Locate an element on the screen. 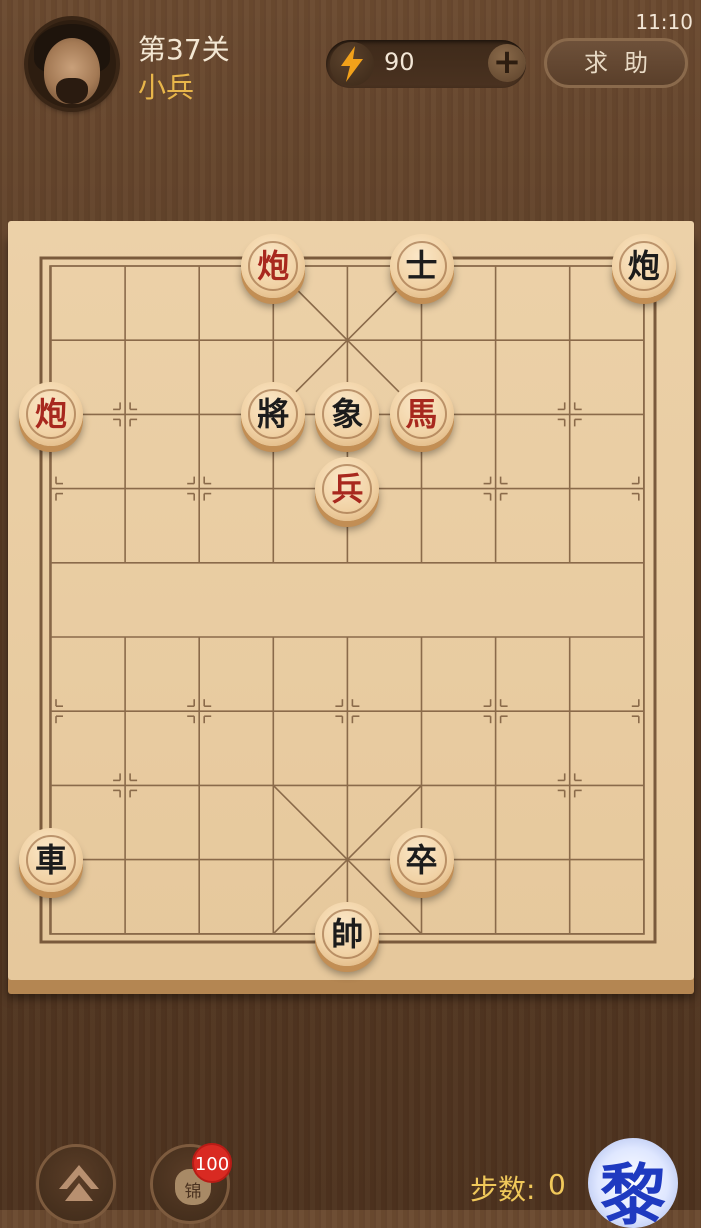 Image resolution: width=701 pixels, height=1228 pixels. piece-red-cannon-2: 炮 is located at coordinates (51, 414).